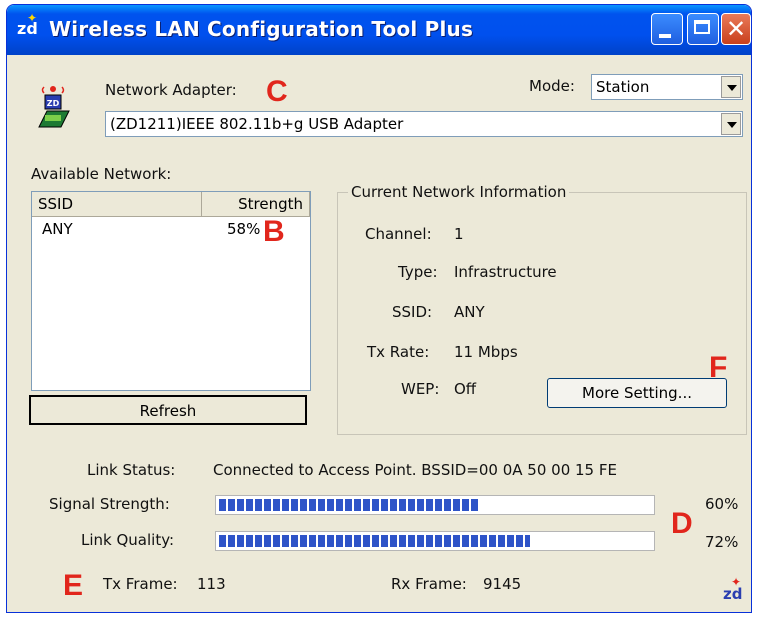 This screenshot has width=758, height=619. I want to click on zd-wireless-app-icon: zd ✦, so click(27, 24).